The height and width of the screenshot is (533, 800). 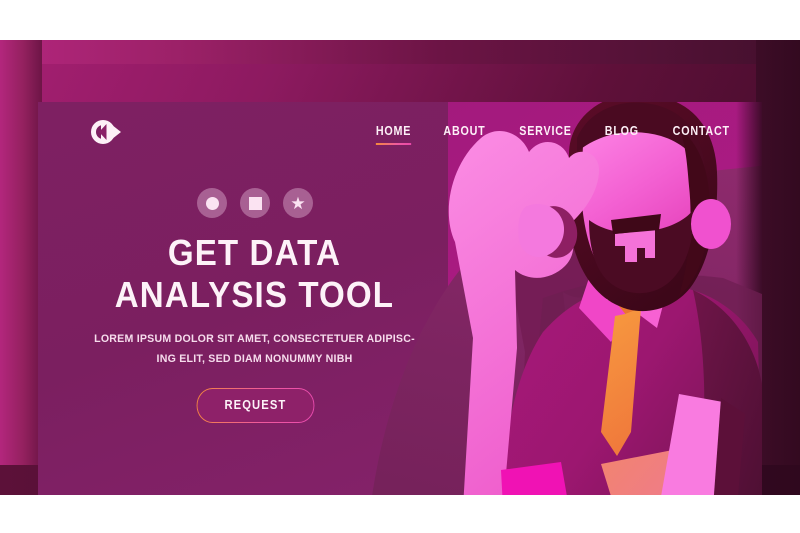 I want to click on circle-badge-icon, so click(x=212, y=203).